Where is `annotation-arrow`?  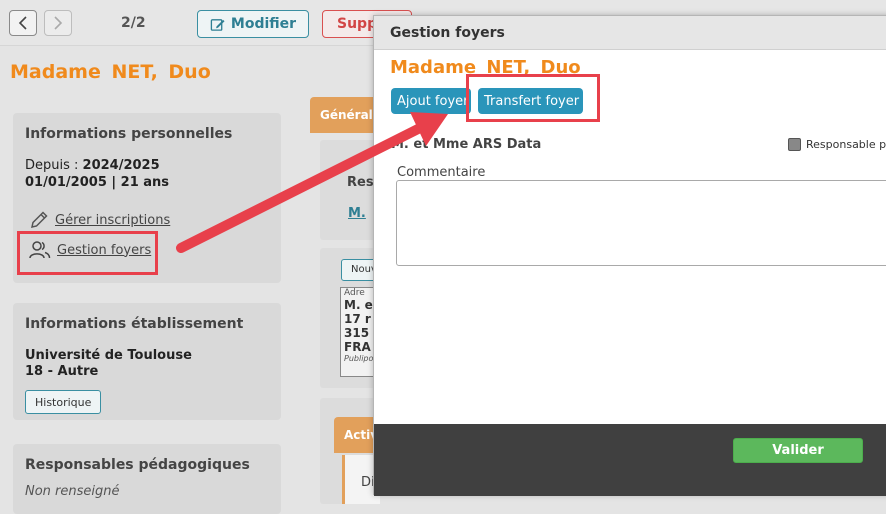
annotation-arrow is located at coordinates (312, 182).